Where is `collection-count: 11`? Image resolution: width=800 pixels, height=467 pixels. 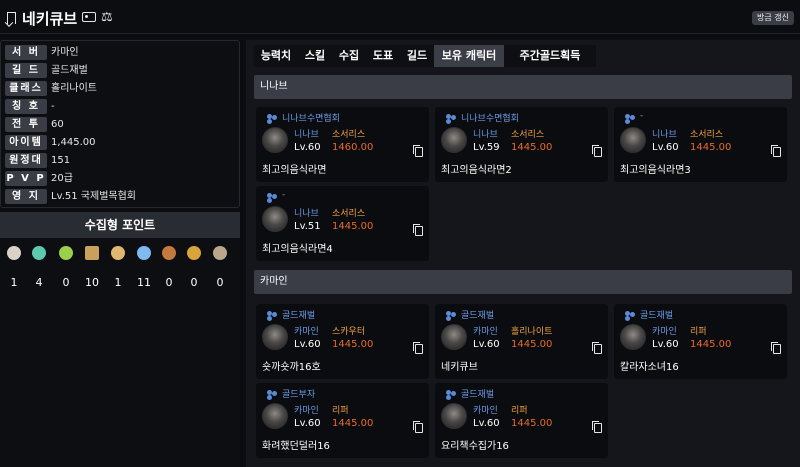
collection-count: 11 is located at coordinates (144, 282).